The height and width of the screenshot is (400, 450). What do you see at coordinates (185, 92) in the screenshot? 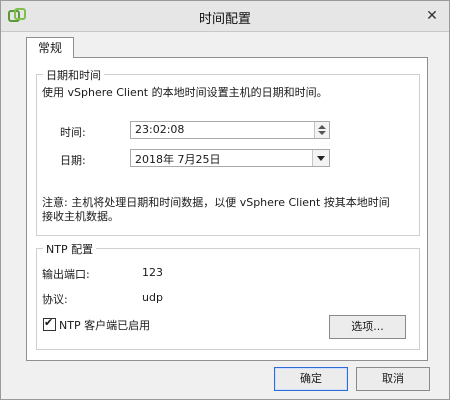
I see `datetime-description: 使用 vSphere Client 的本地时间设置主机的日期和时间。` at bounding box center [185, 92].